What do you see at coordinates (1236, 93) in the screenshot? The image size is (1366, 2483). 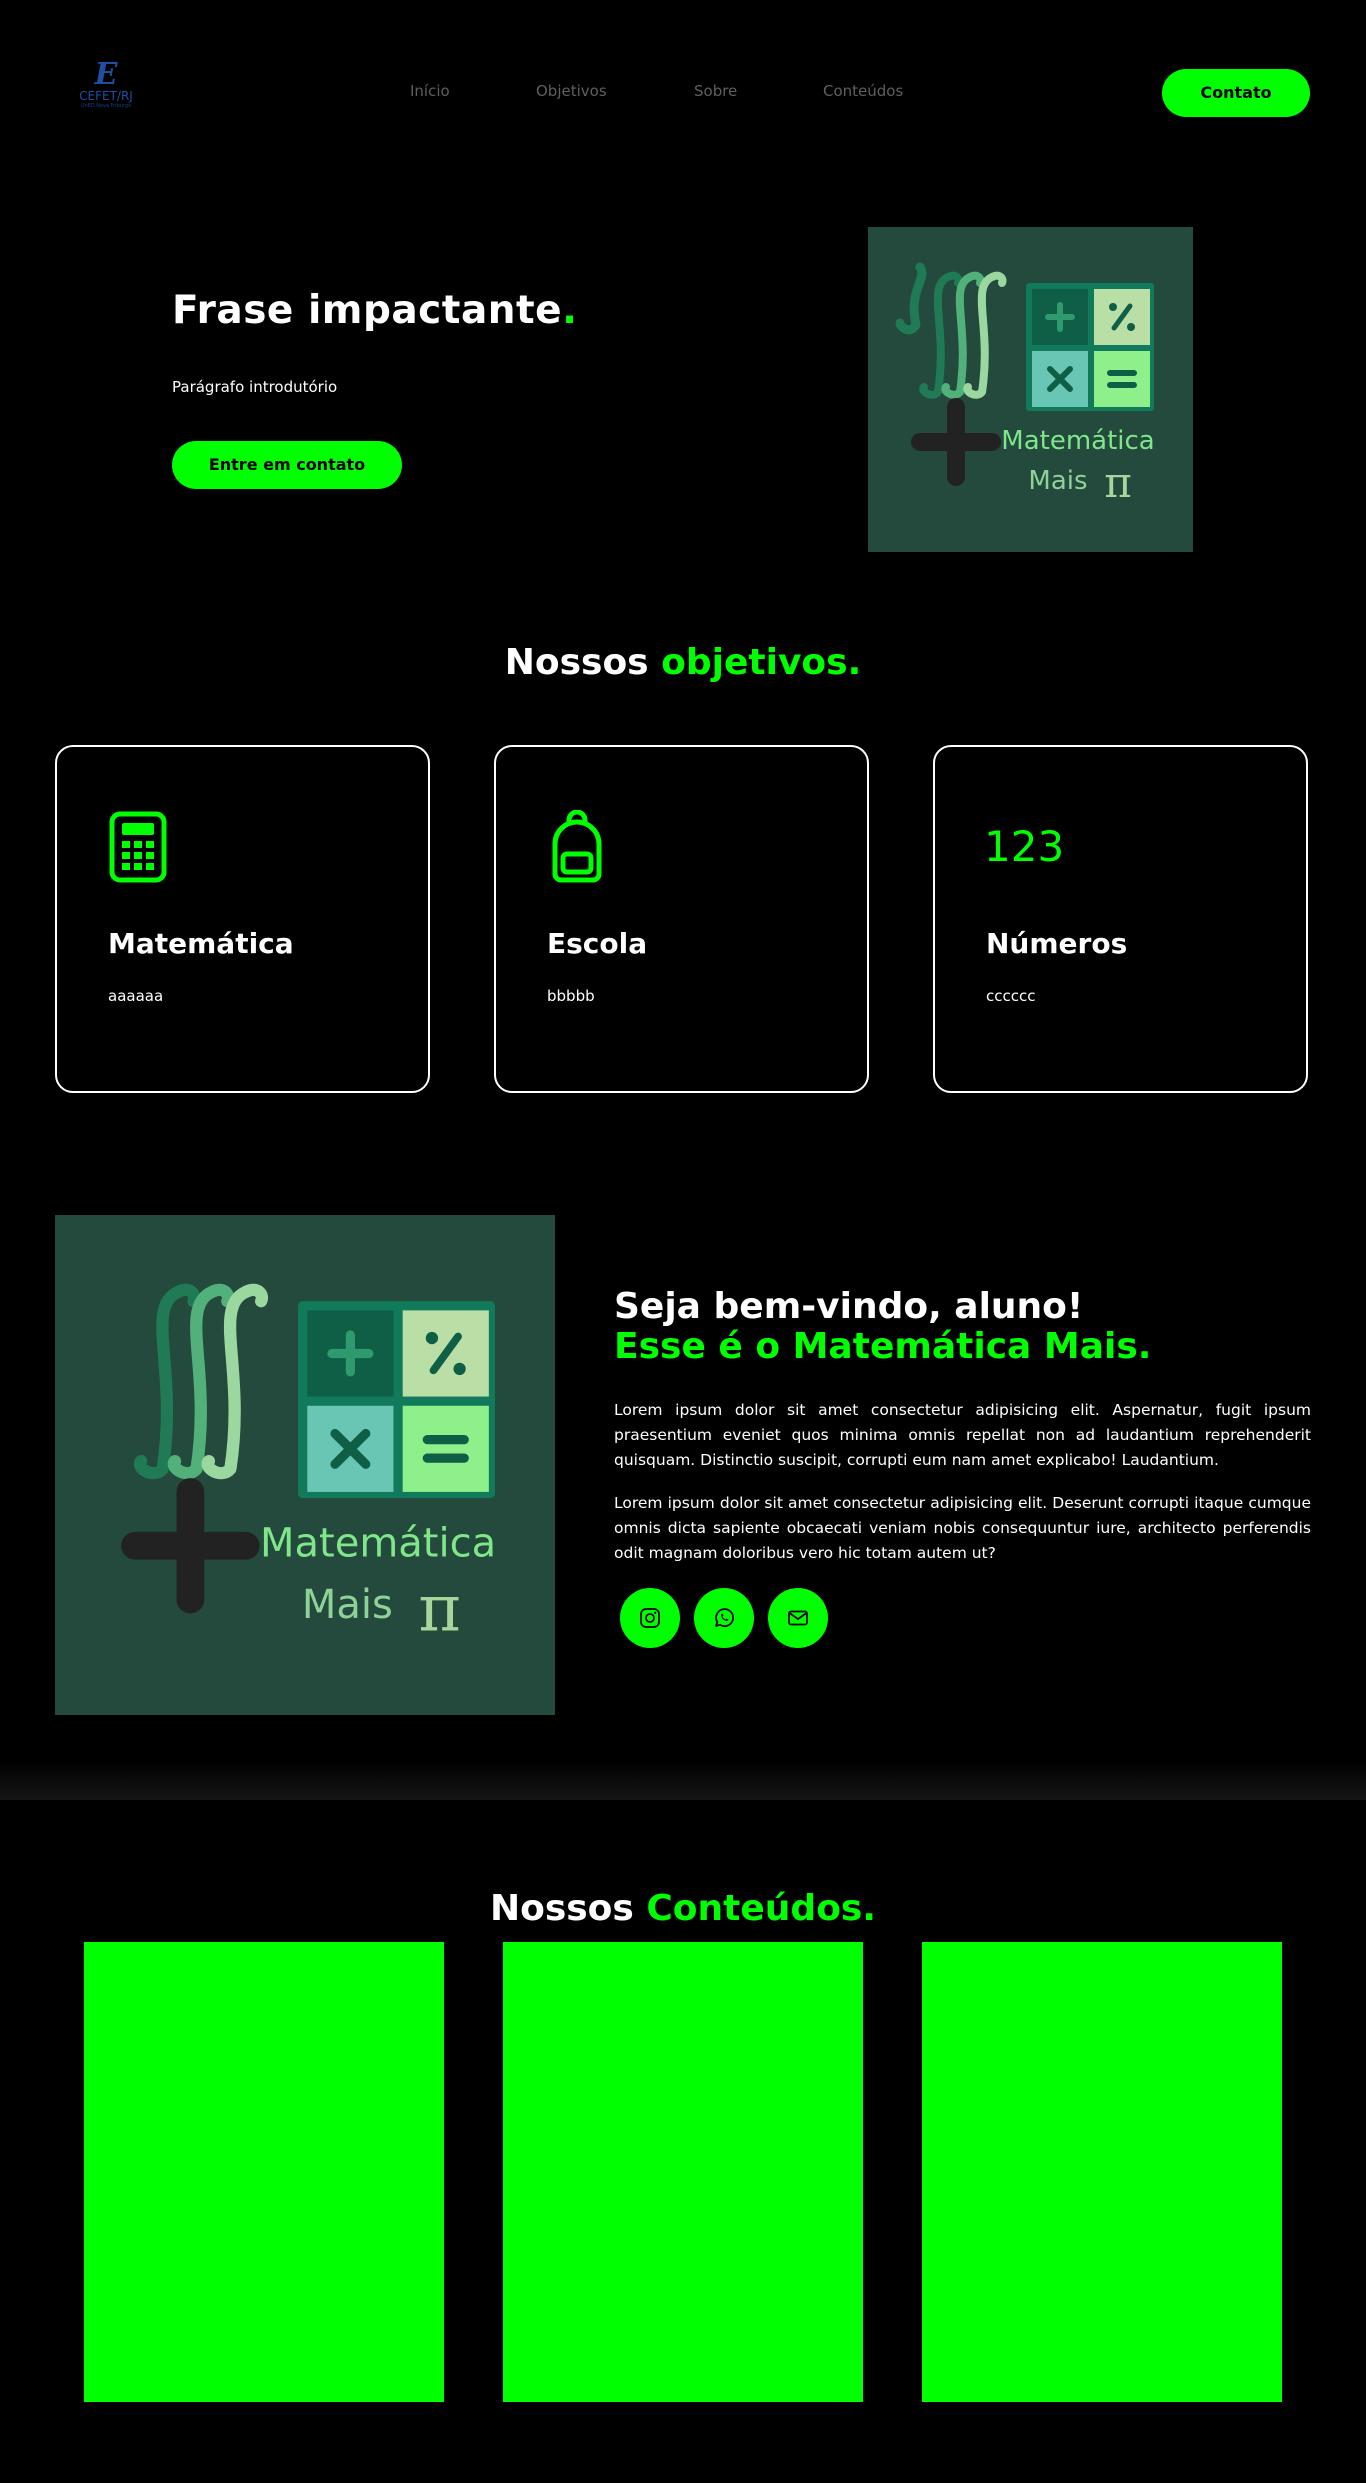 I see `contact-button: Contato` at bounding box center [1236, 93].